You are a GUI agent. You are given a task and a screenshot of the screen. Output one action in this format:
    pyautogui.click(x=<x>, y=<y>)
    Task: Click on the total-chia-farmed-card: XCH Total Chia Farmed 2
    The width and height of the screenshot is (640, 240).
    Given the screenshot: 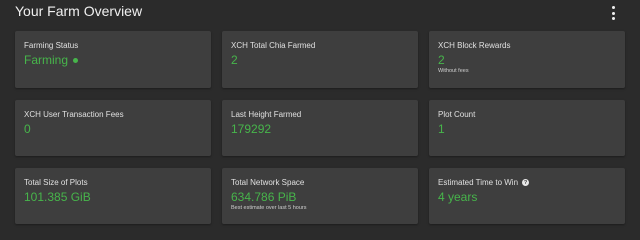 What is the action you would take?
    pyautogui.click(x=320, y=59)
    